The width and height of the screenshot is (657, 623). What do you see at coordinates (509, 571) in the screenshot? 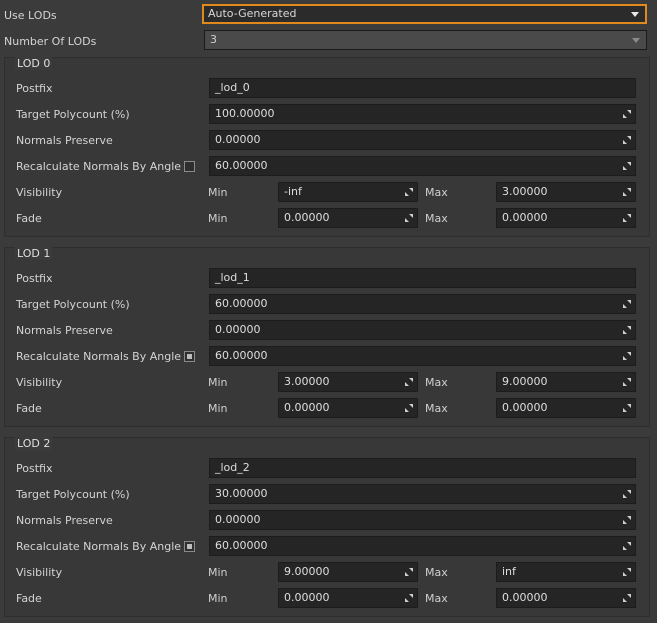
I see `visibility-max-value: inf` at bounding box center [509, 571].